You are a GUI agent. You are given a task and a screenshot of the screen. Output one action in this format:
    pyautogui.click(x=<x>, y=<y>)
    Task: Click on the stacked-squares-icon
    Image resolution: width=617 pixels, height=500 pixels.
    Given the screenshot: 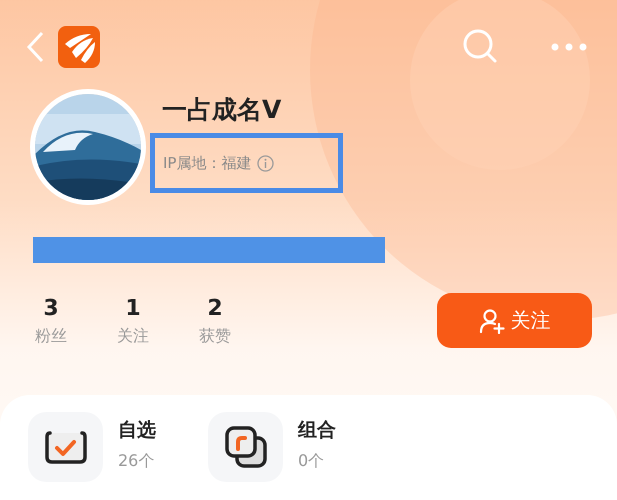 What is the action you would take?
    pyautogui.click(x=246, y=447)
    